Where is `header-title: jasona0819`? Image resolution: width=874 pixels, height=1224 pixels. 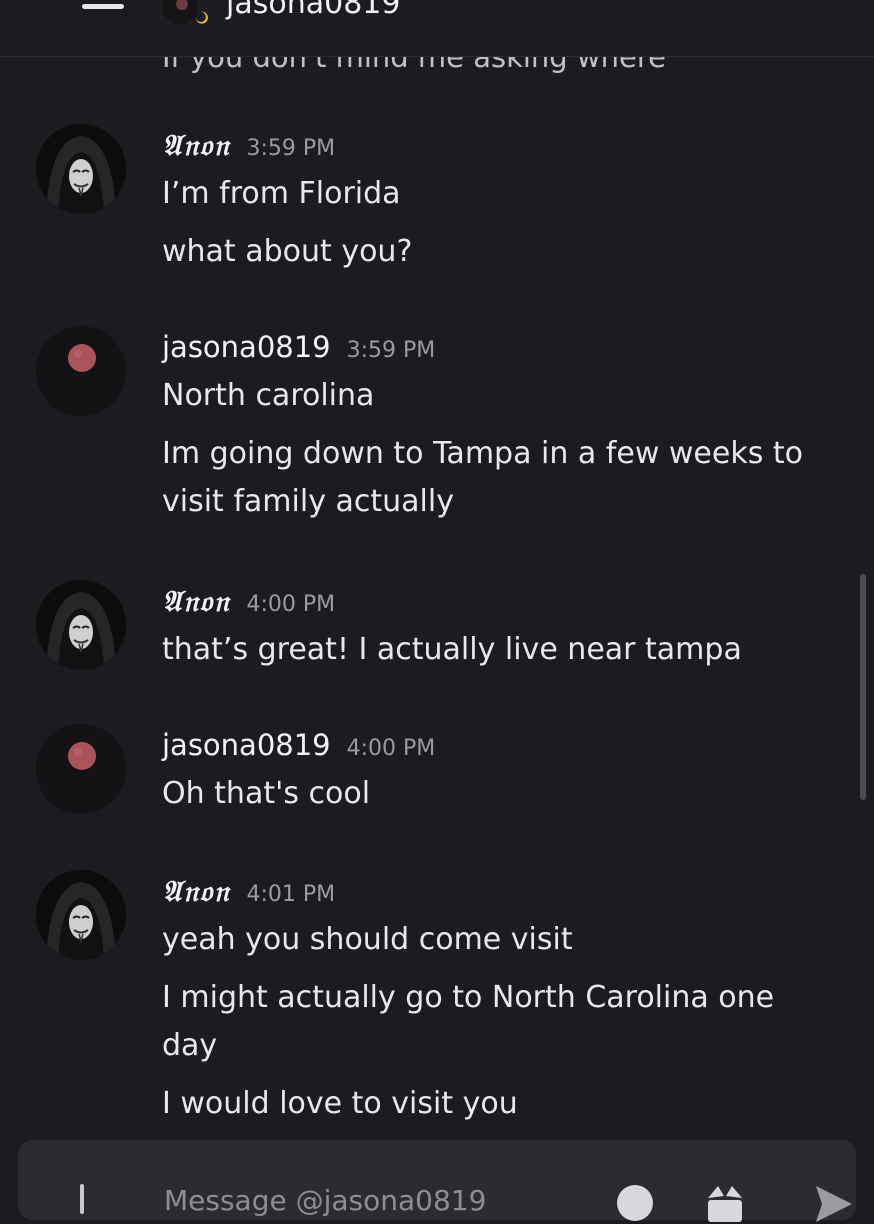
header-title: jasona0819 is located at coordinates (313, 10).